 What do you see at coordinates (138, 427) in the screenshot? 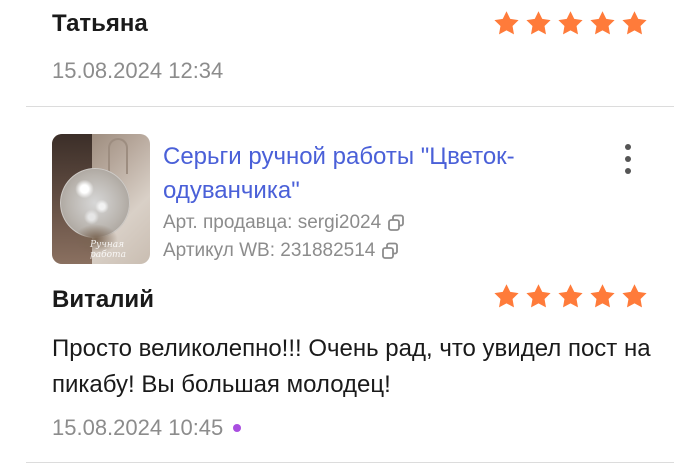
I see `review-date: 15.08.2024 10:45` at bounding box center [138, 427].